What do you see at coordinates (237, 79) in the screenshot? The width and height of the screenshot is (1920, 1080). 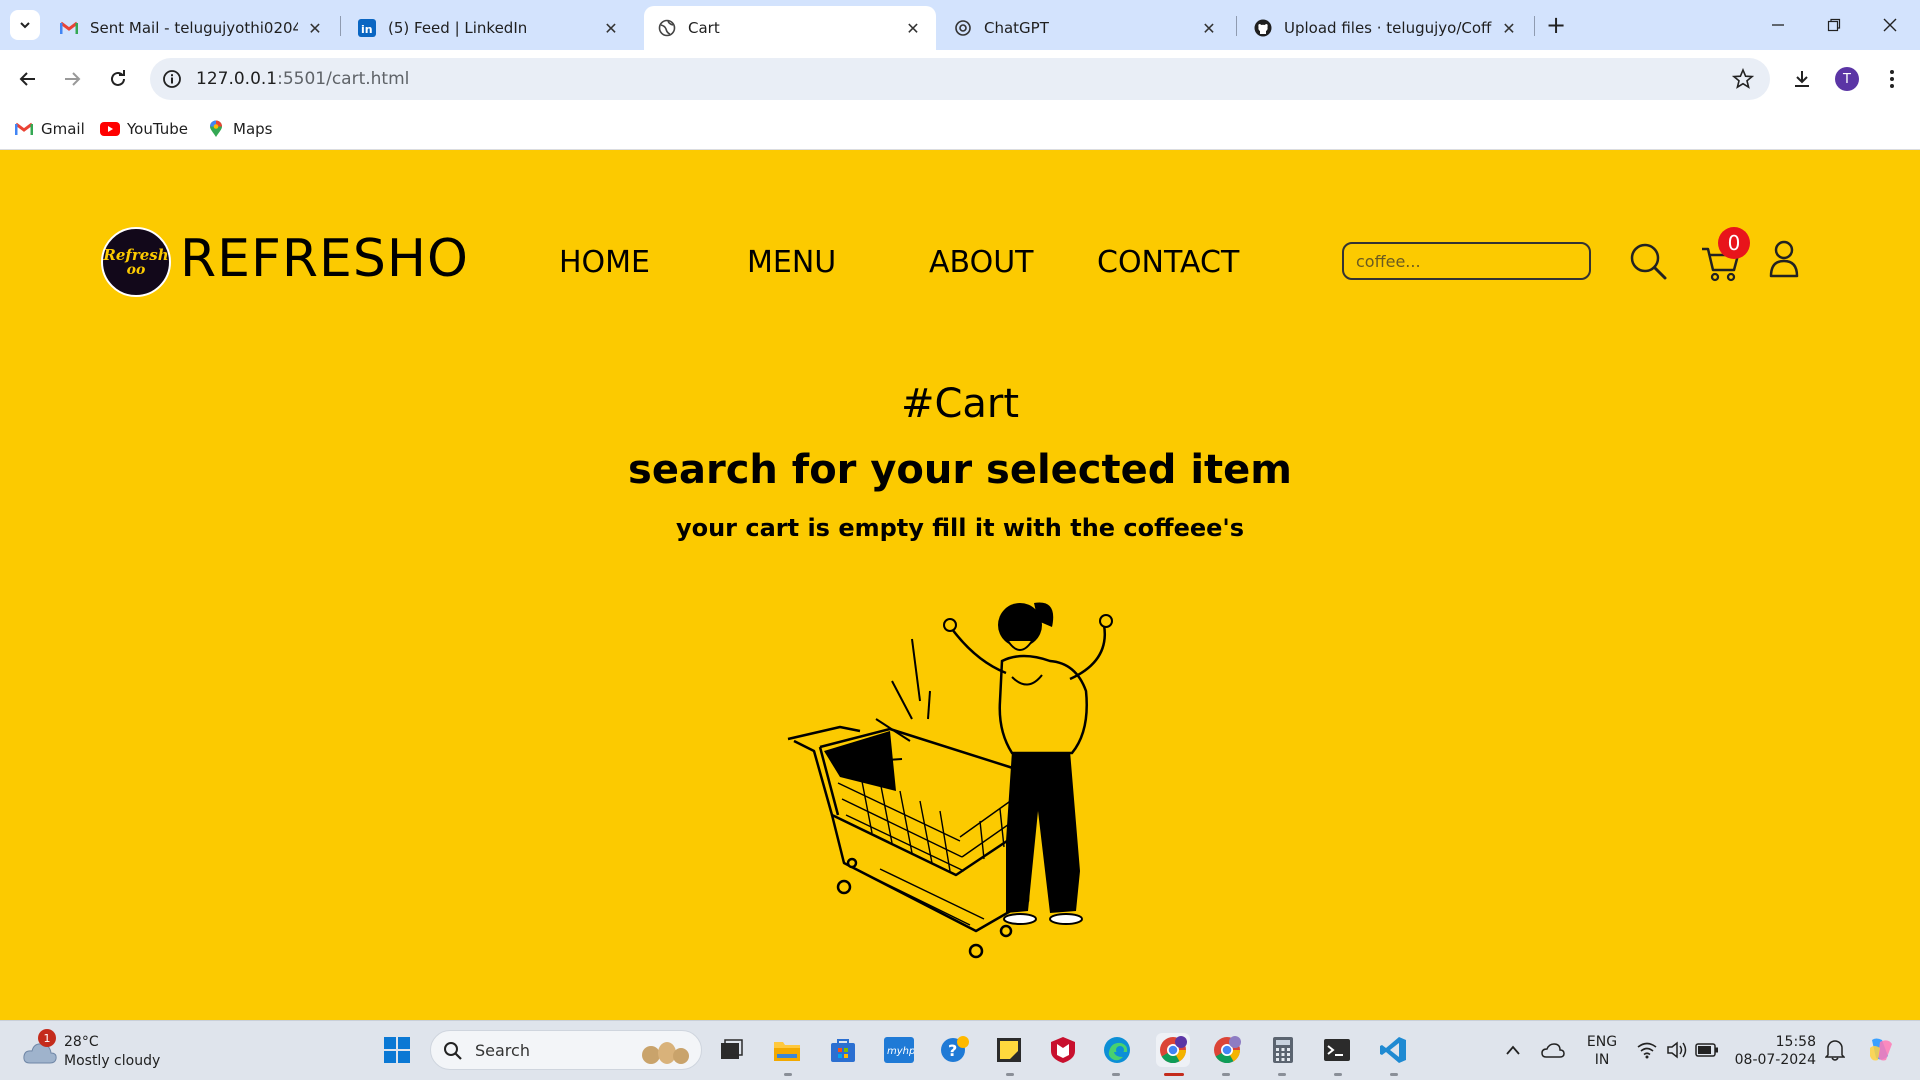 I see `url-host: 127.0.0.1` at bounding box center [237, 79].